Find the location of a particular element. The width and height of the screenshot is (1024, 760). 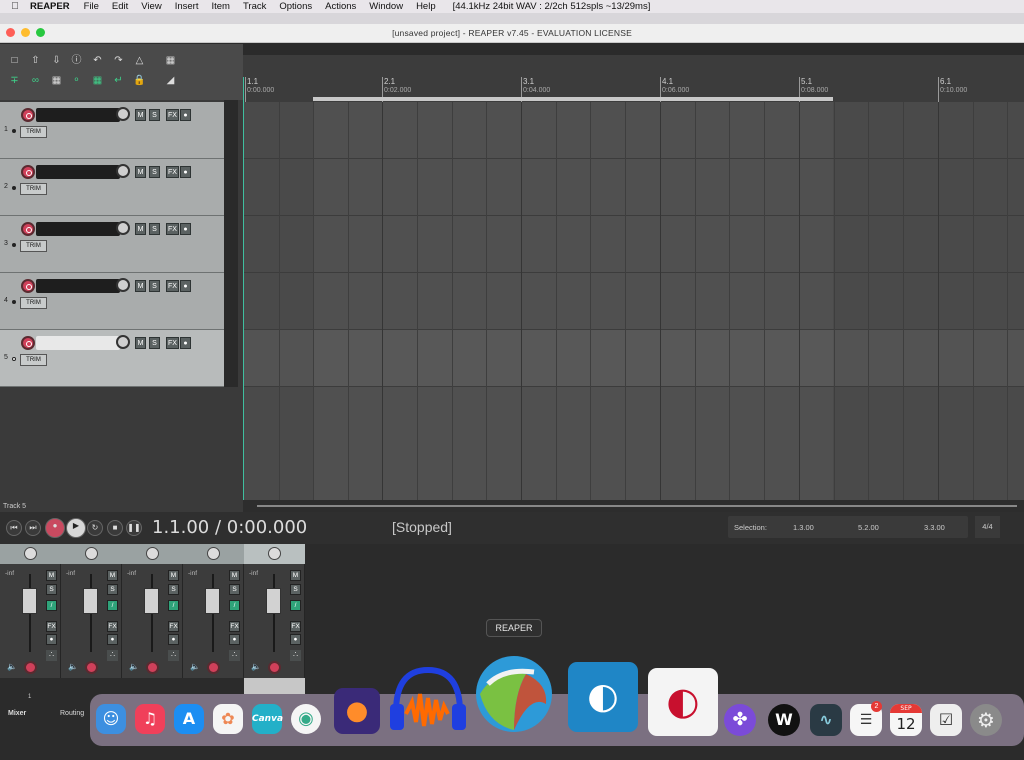

menu-file: File is located at coordinates (91, 6).